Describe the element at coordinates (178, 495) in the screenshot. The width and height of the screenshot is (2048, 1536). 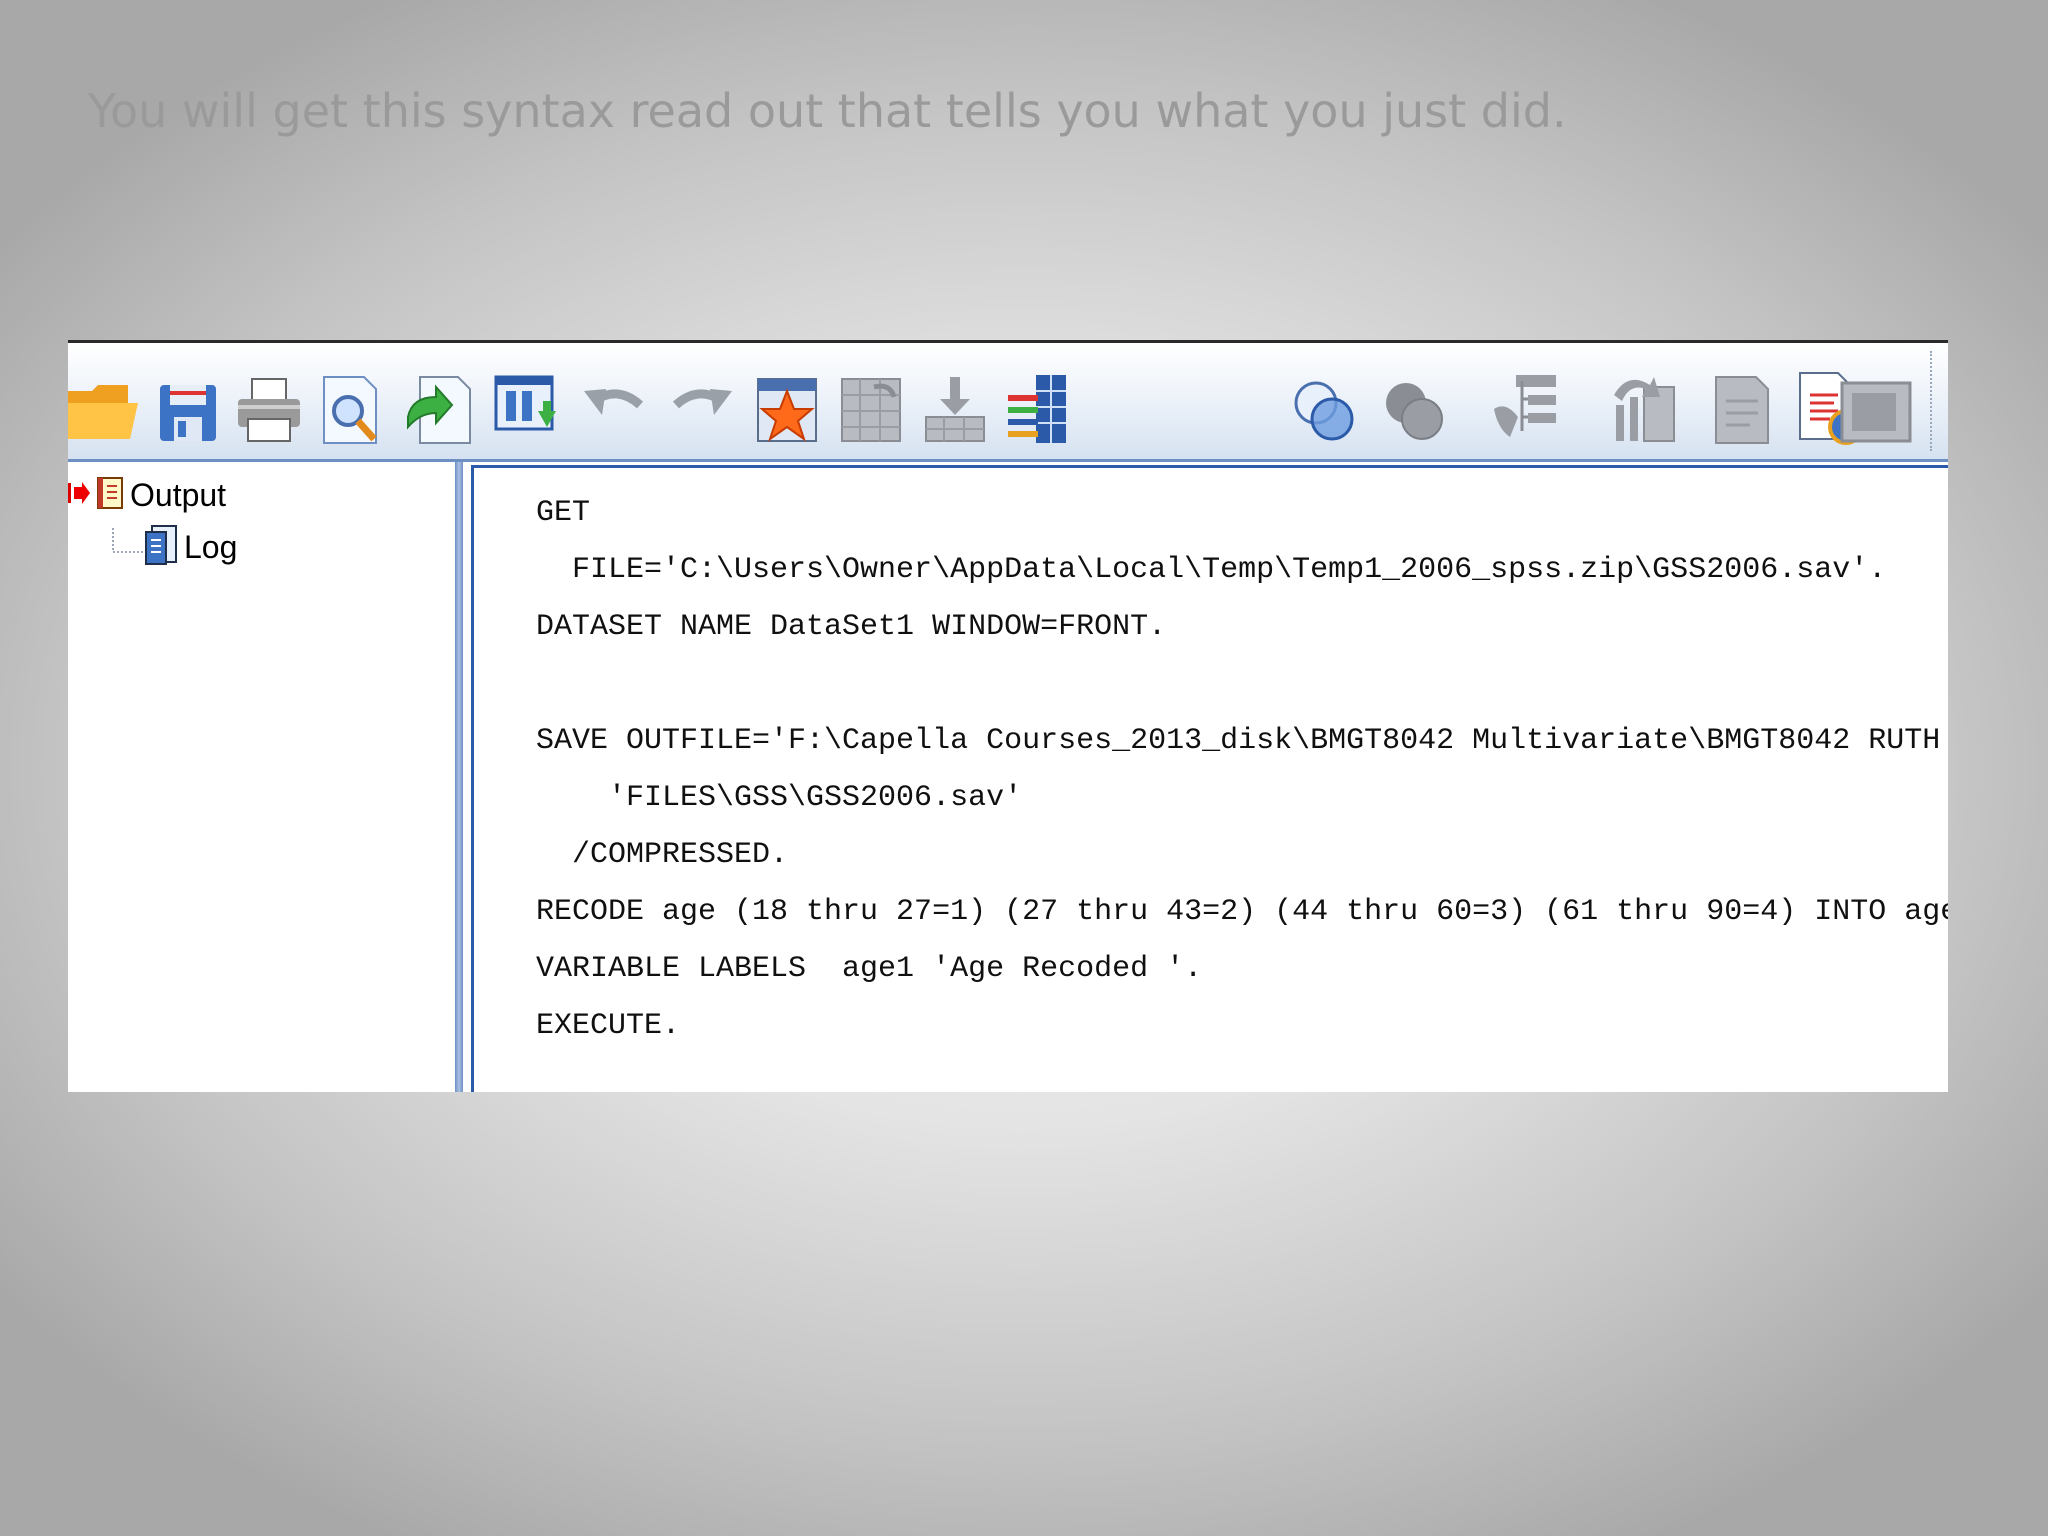
I see `tree-label-output: Output` at that location.